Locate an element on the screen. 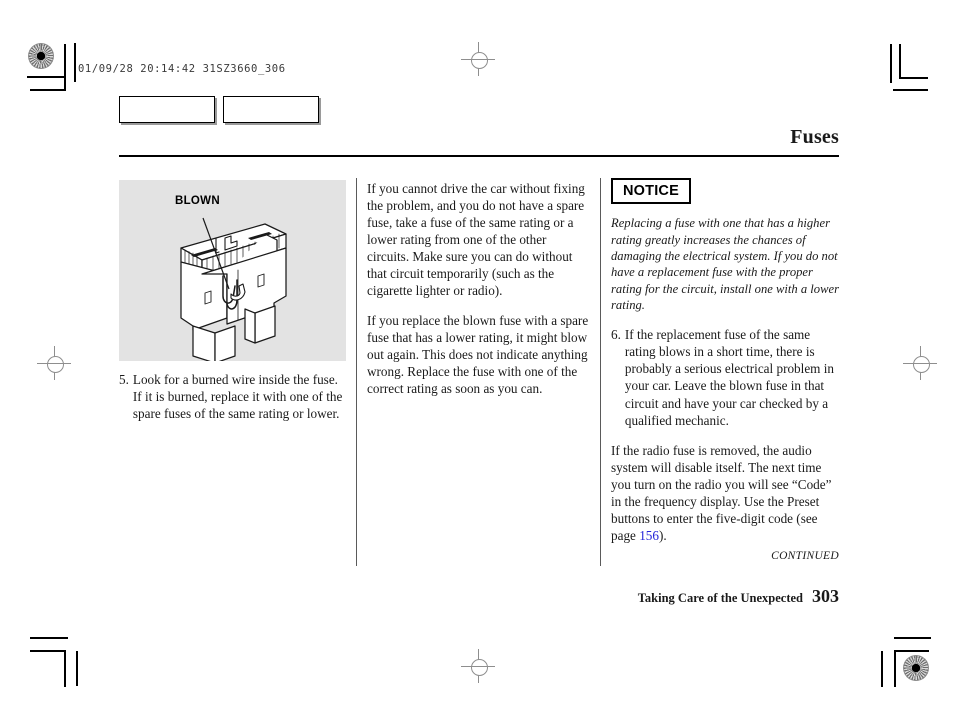 The height and width of the screenshot is (710, 954). crop-mark-bottom-right-horizontal is located at coordinates (912, 638).